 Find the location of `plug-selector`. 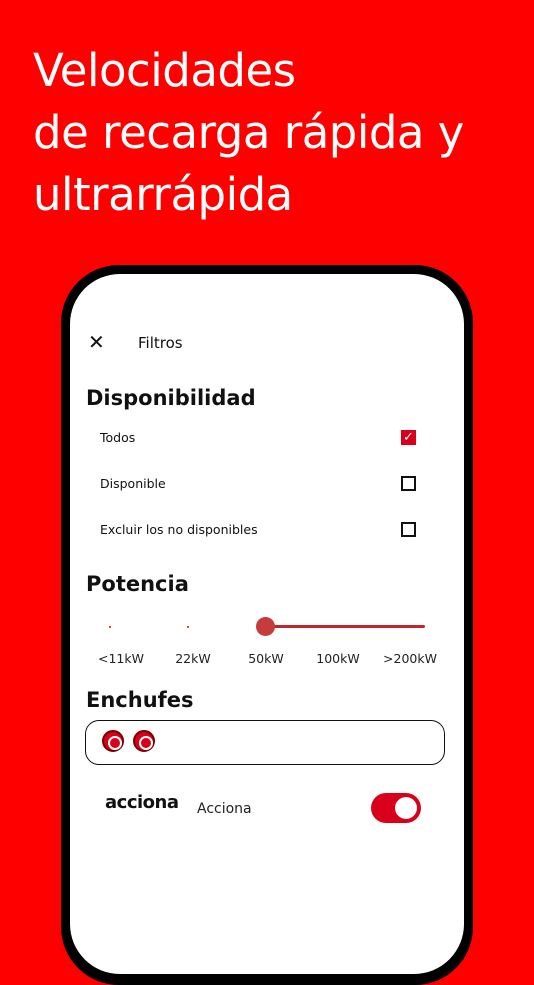

plug-selector is located at coordinates (265, 742).